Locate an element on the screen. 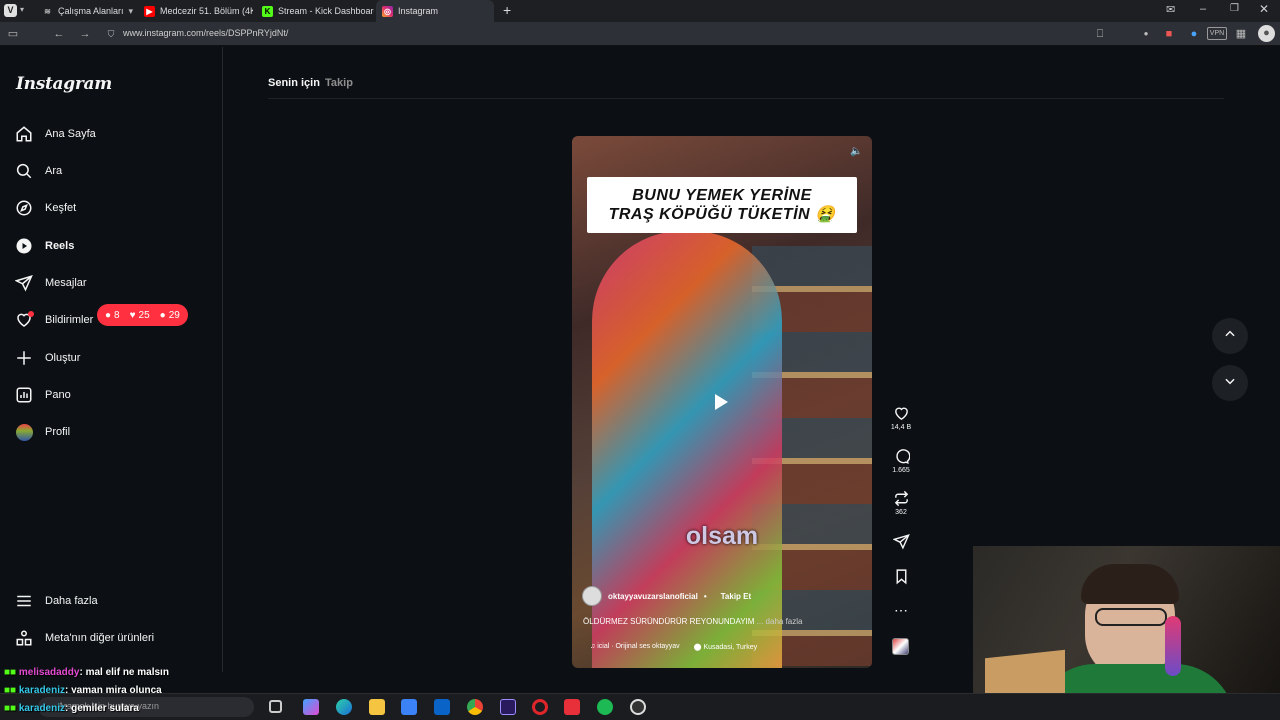 This screenshot has width=1280, height=720. tab-label: Çalışma Alanları is located at coordinates (91, 11).